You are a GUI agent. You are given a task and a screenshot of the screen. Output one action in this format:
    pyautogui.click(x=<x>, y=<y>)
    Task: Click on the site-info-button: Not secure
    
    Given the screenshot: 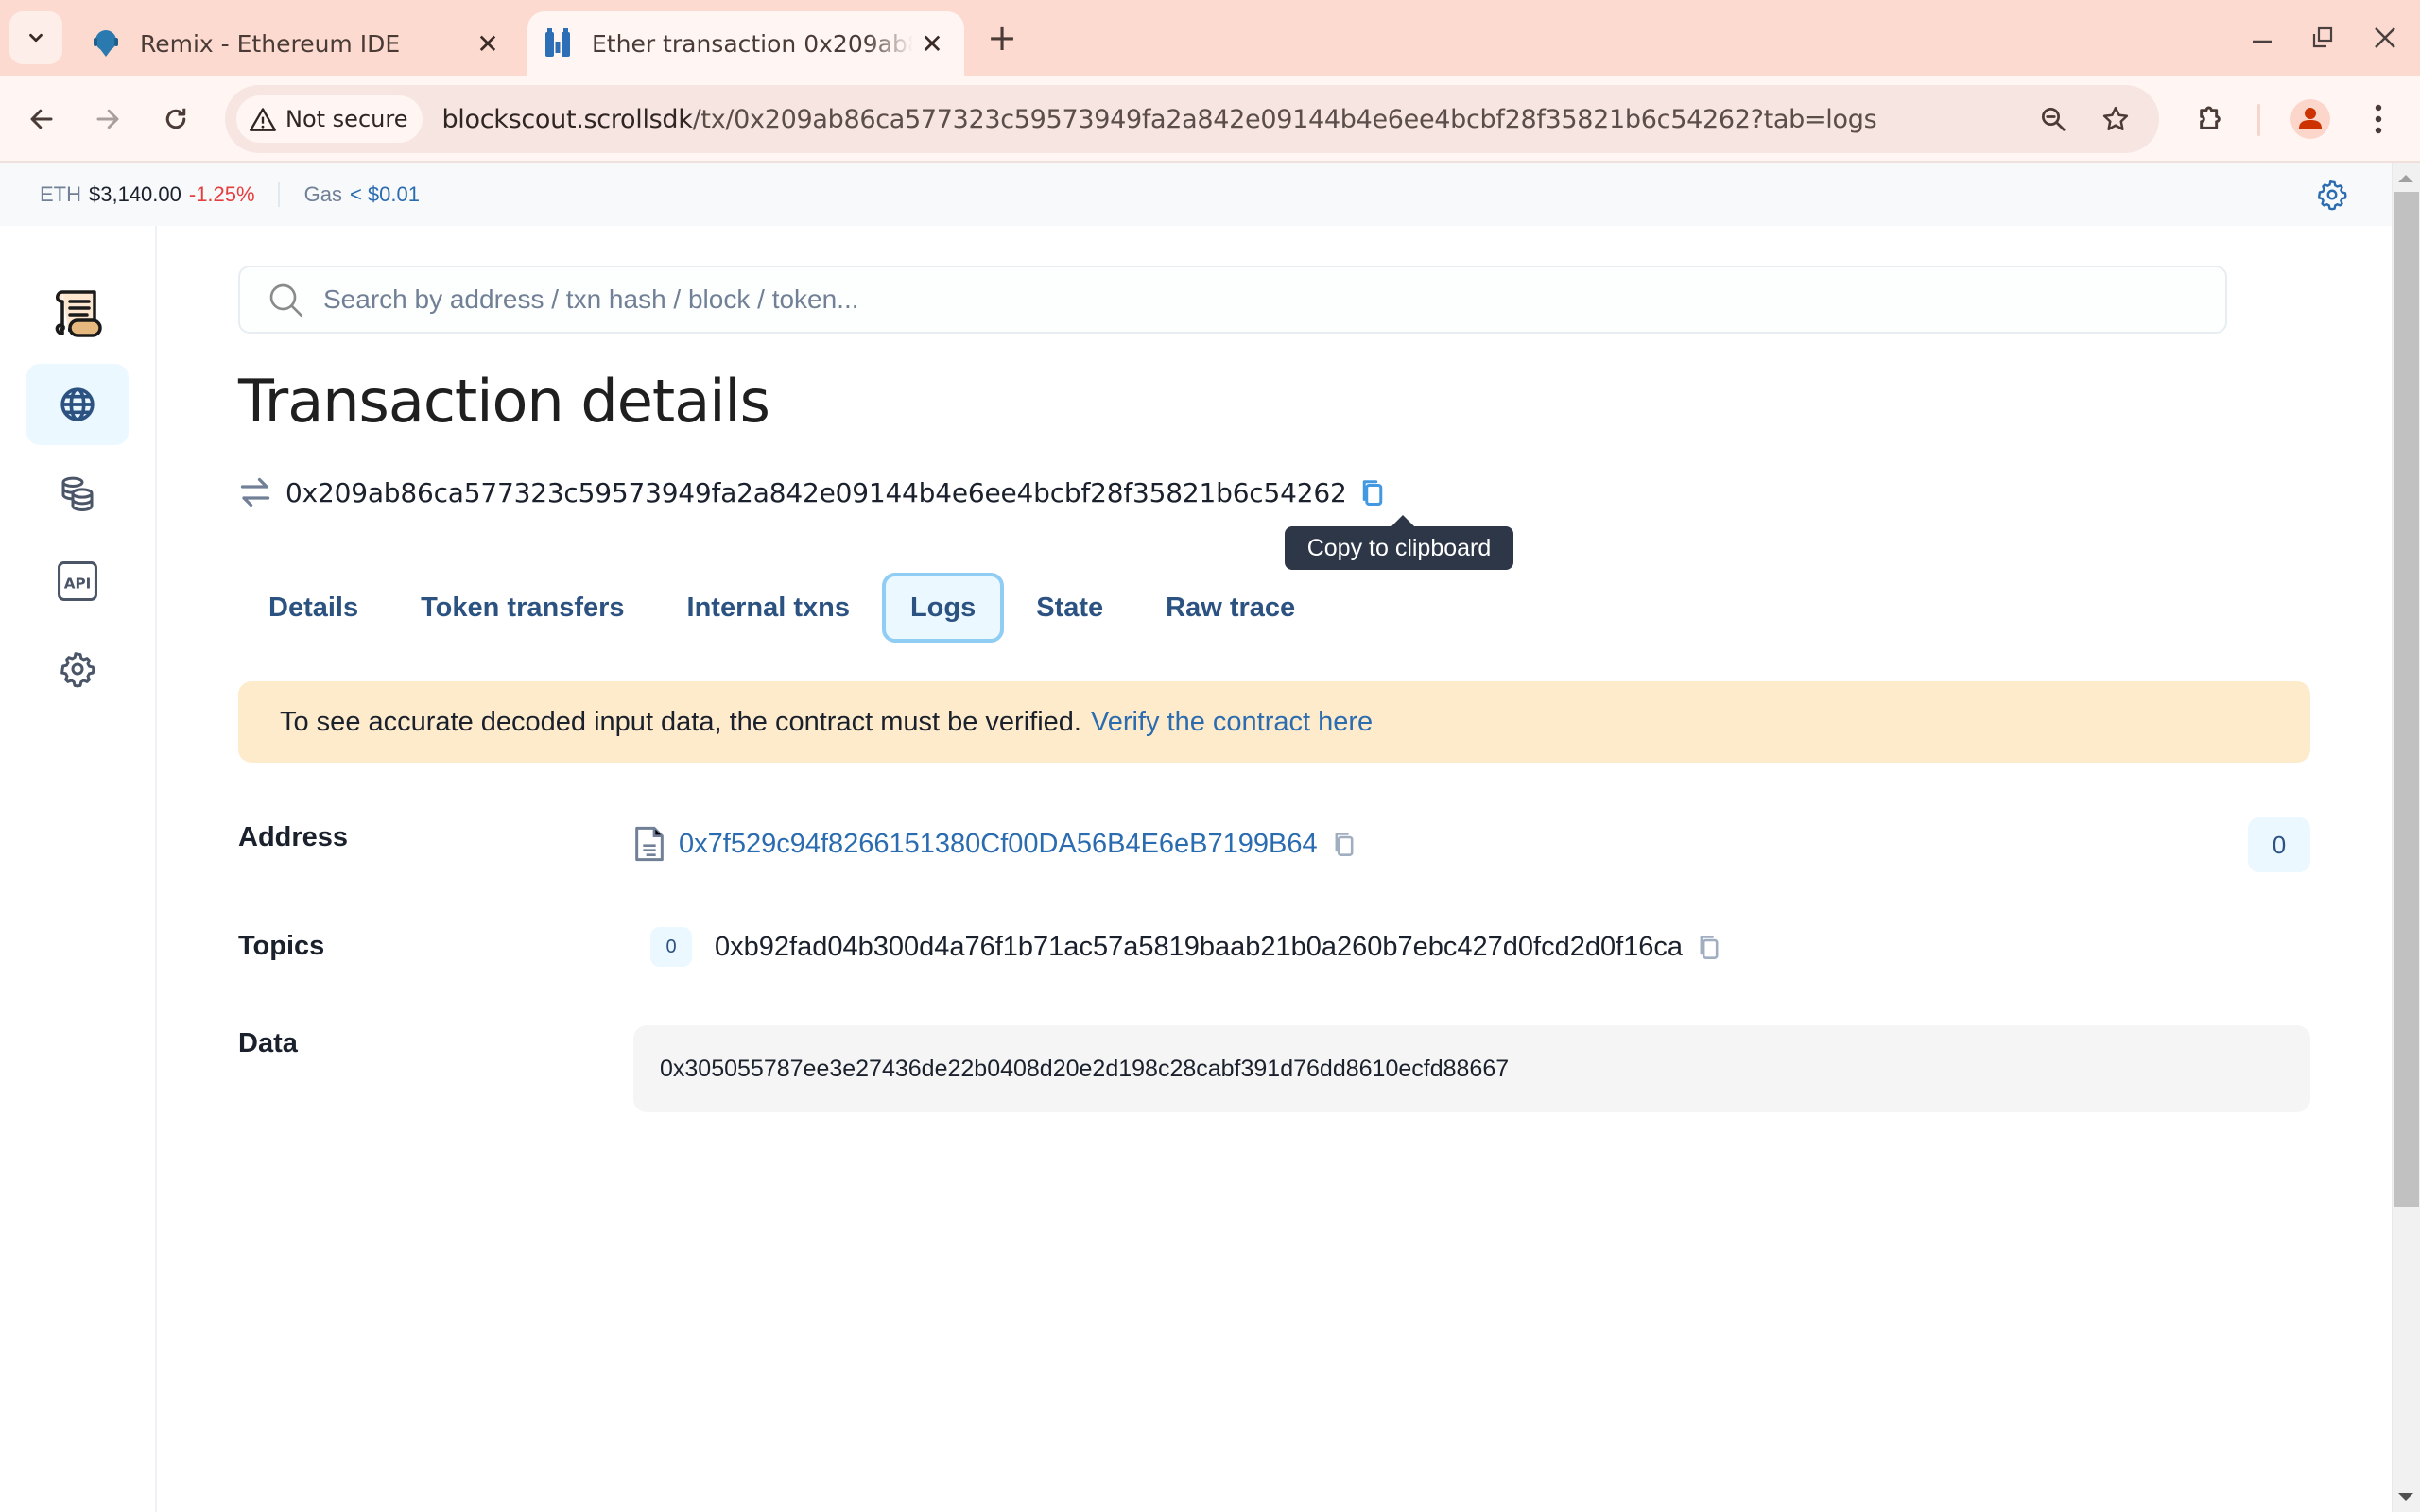 What is the action you would take?
    pyautogui.click(x=330, y=119)
    